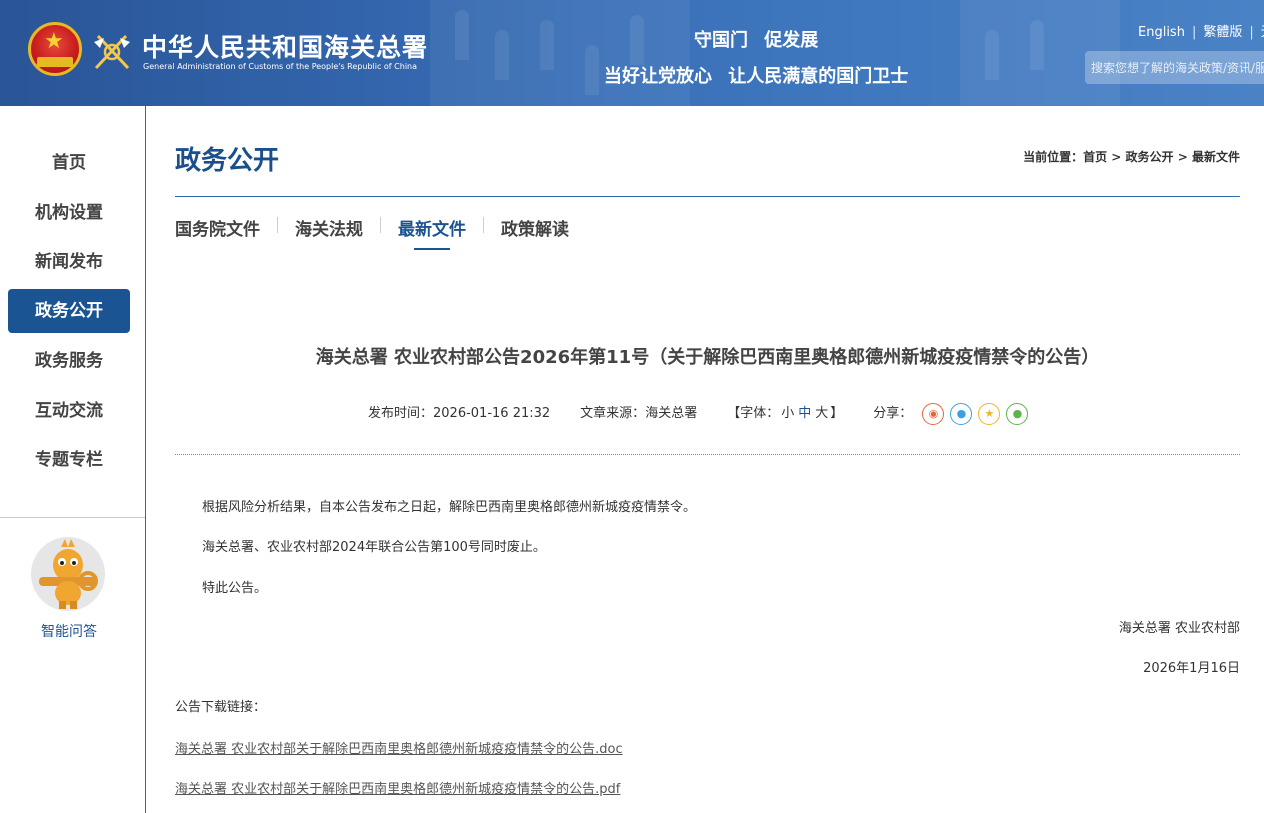  What do you see at coordinates (235, 588) in the screenshot?
I see `article-paragraph: 特此公告。` at bounding box center [235, 588].